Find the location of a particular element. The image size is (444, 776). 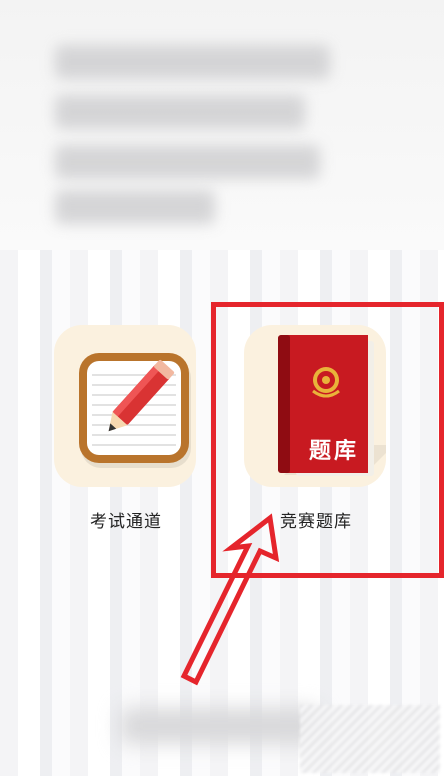

blurred-bottom-text is located at coordinates (220, 726).